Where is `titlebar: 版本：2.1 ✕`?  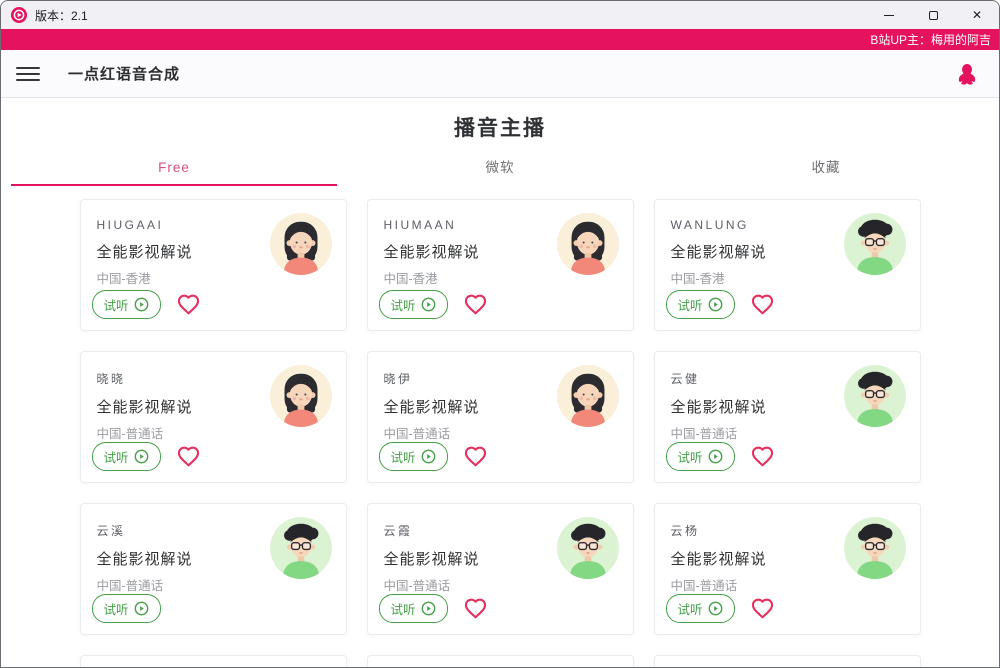
titlebar: 版本：2.1 ✕ is located at coordinates (500, 15).